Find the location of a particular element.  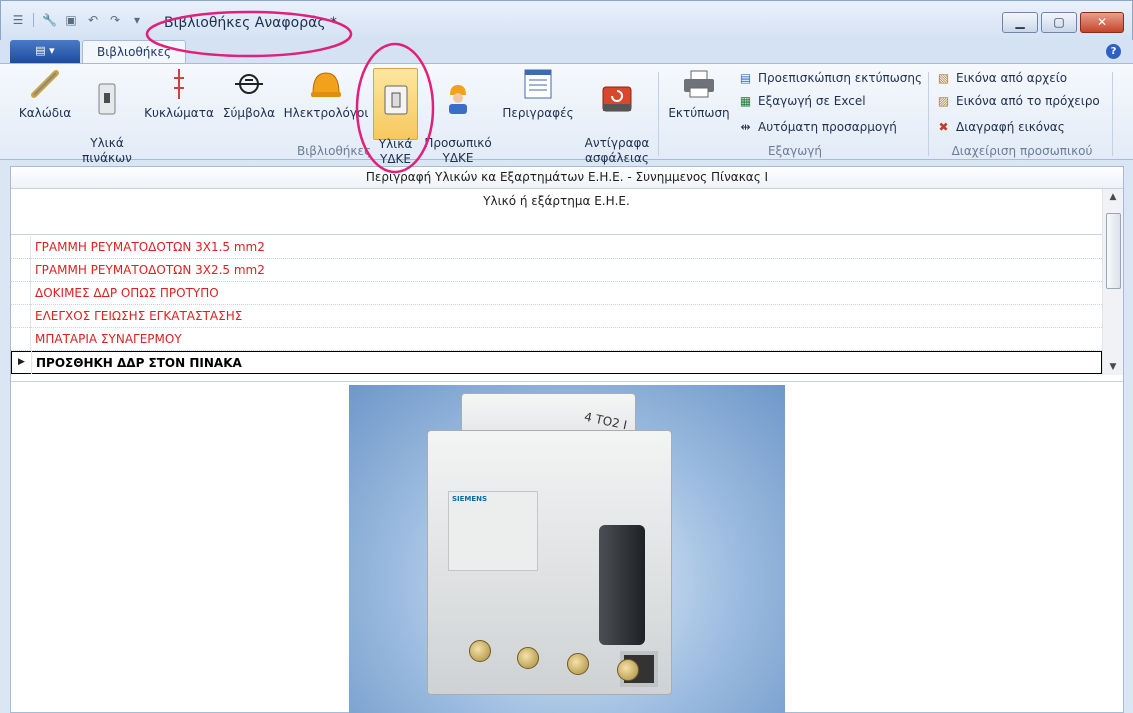

device-marking: 4 ТО2 І is located at coordinates (605, 421).